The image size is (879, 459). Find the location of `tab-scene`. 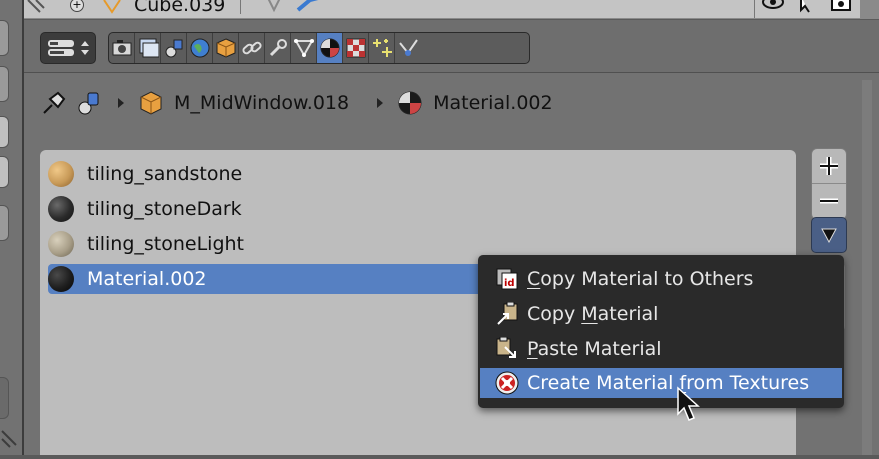

tab-scene is located at coordinates (174, 48).